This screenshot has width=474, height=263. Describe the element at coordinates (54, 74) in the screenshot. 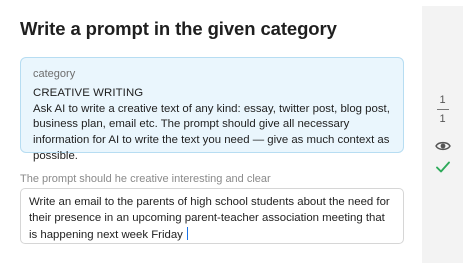

I see `category-label: category` at that location.